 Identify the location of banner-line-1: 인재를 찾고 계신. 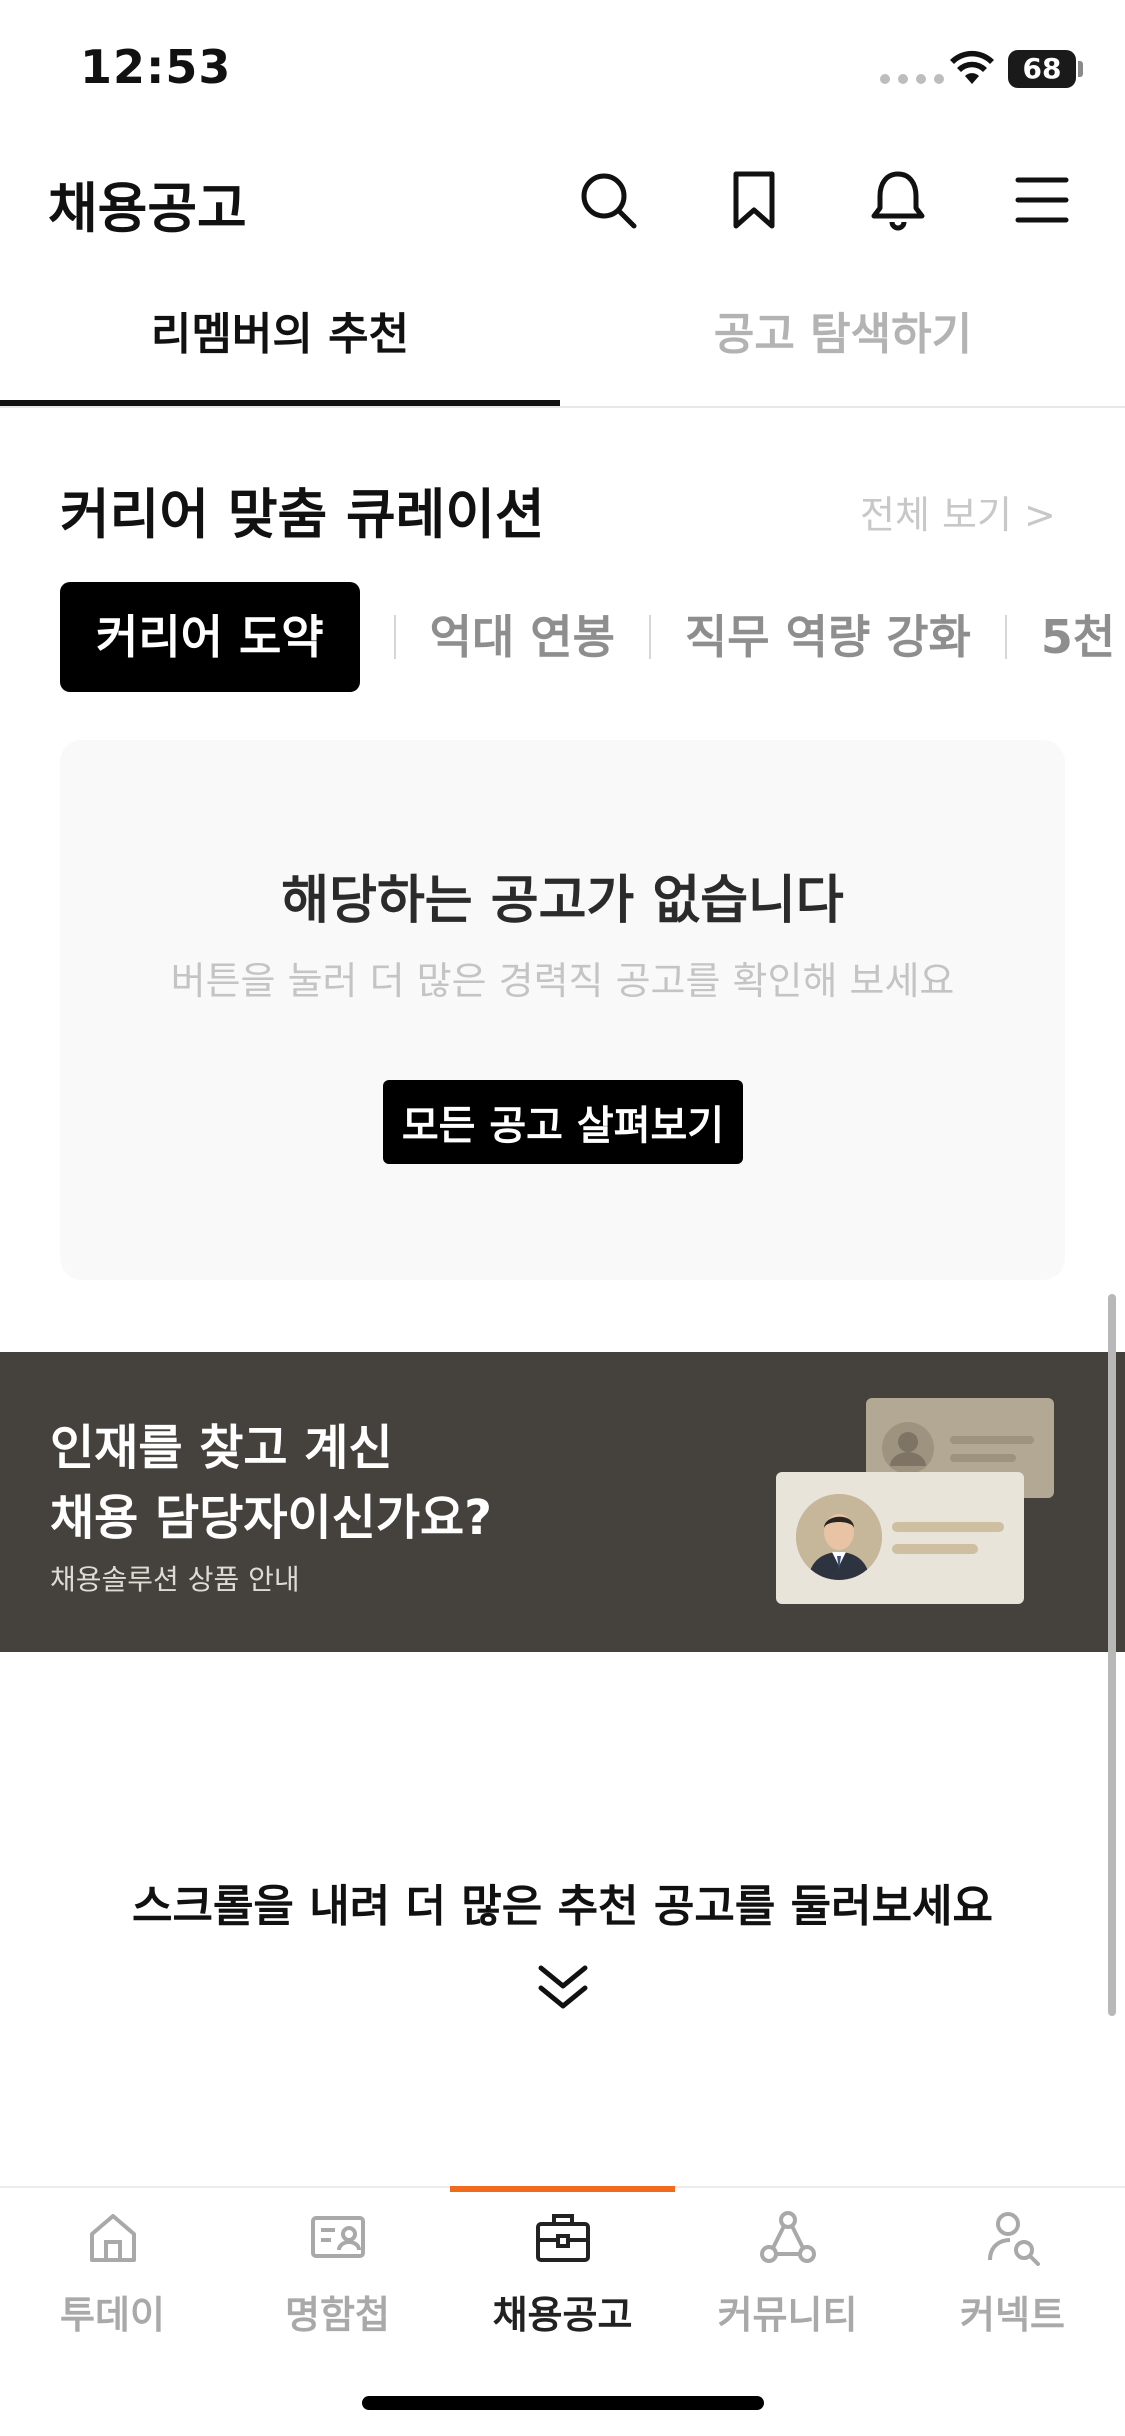
(221, 1448).